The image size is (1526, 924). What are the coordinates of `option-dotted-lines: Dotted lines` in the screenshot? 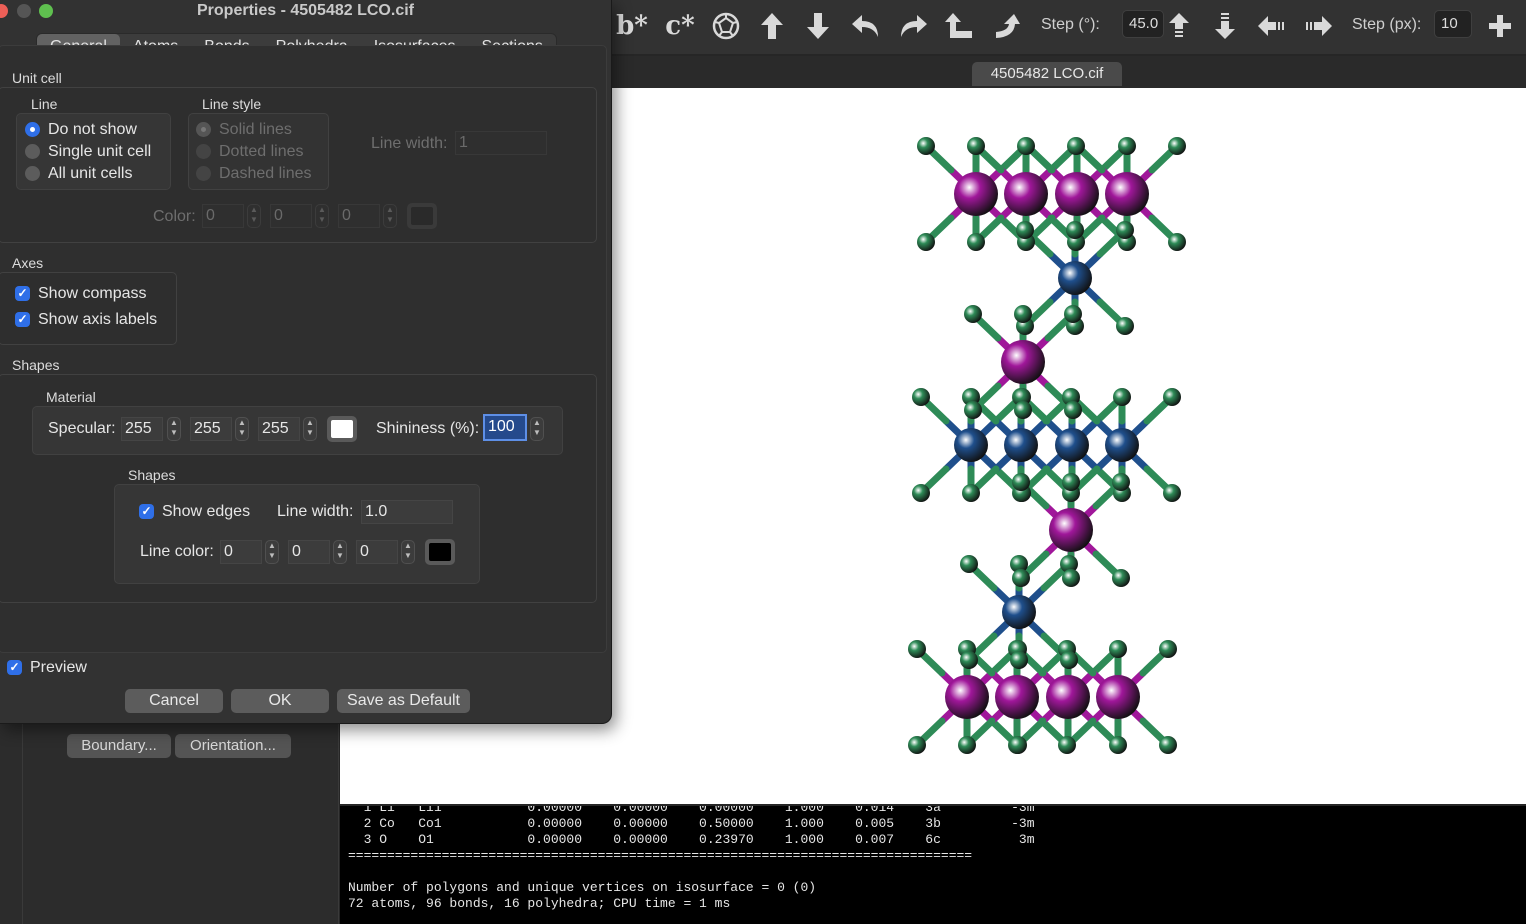 It's located at (261, 152).